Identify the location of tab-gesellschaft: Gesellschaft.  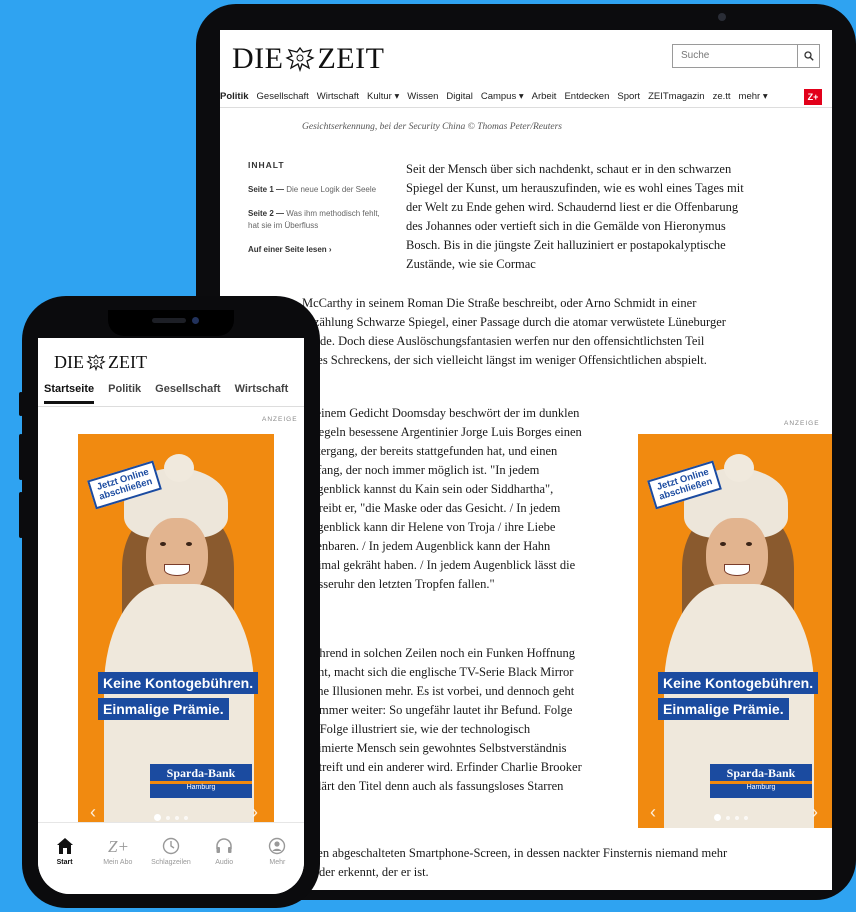
(187, 393).